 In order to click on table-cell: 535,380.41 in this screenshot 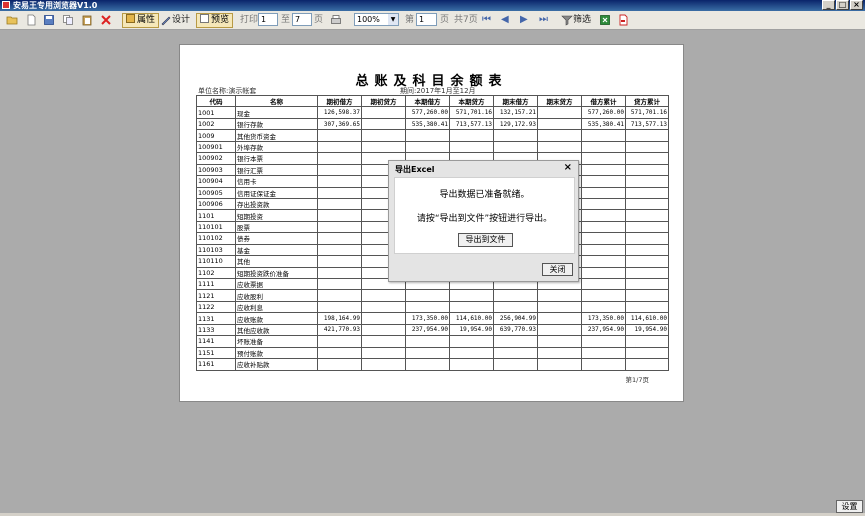, I will do `click(427, 124)`.